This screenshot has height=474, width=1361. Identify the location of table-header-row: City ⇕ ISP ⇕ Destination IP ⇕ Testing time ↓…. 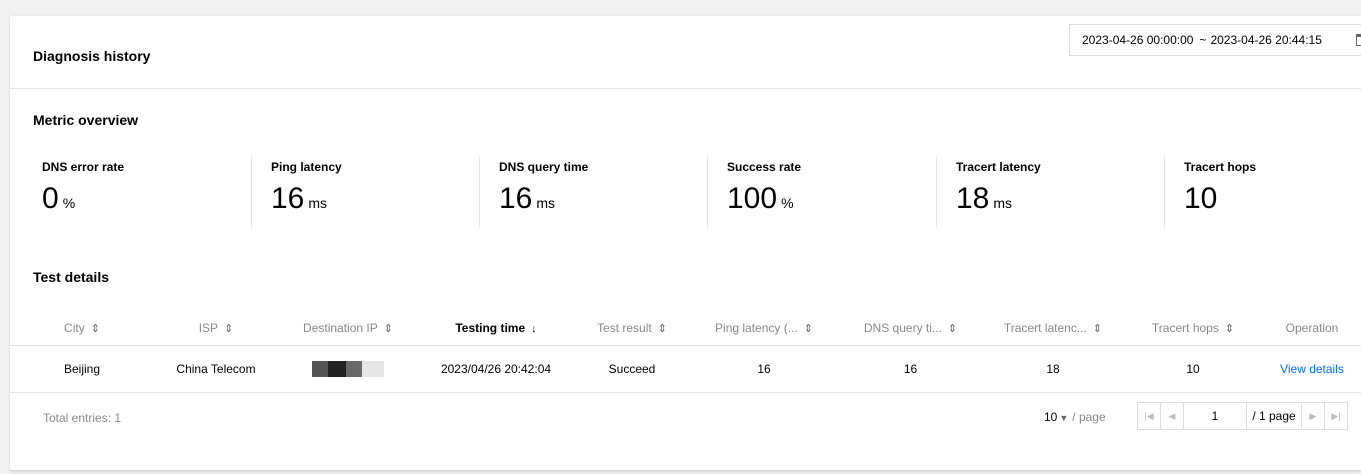
(685, 328).